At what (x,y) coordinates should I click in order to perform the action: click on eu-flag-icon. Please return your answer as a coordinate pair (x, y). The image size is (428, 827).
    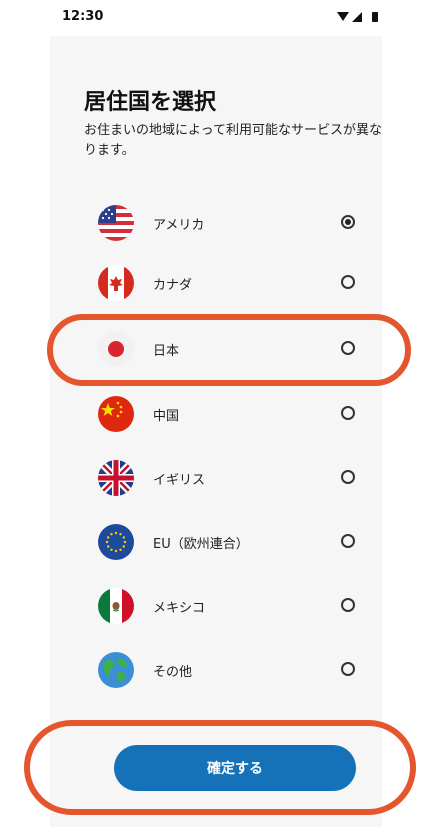
    Looking at the image, I should click on (116, 542).